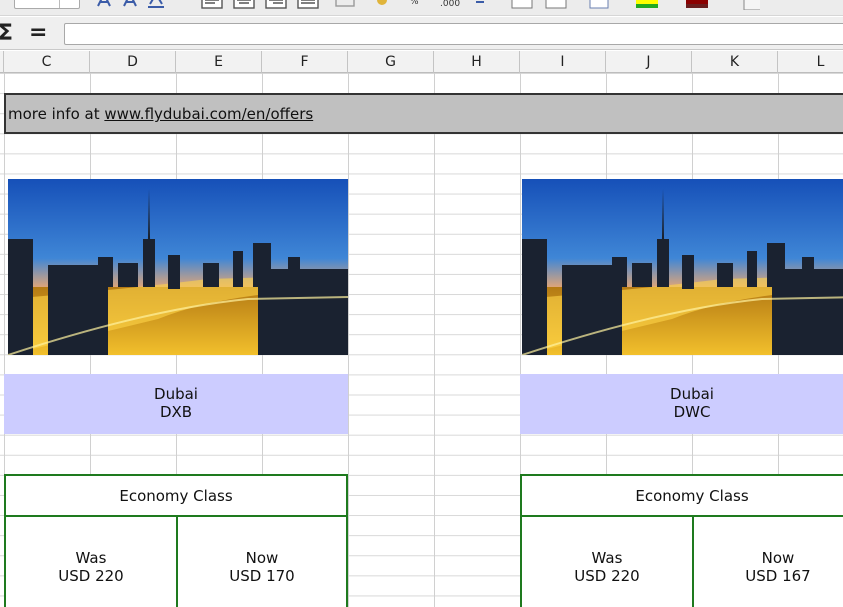 This screenshot has width=843, height=607. What do you see at coordinates (139, 5) in the screenshot?
I see `text-format-icons` at bounding box center [139, 5].